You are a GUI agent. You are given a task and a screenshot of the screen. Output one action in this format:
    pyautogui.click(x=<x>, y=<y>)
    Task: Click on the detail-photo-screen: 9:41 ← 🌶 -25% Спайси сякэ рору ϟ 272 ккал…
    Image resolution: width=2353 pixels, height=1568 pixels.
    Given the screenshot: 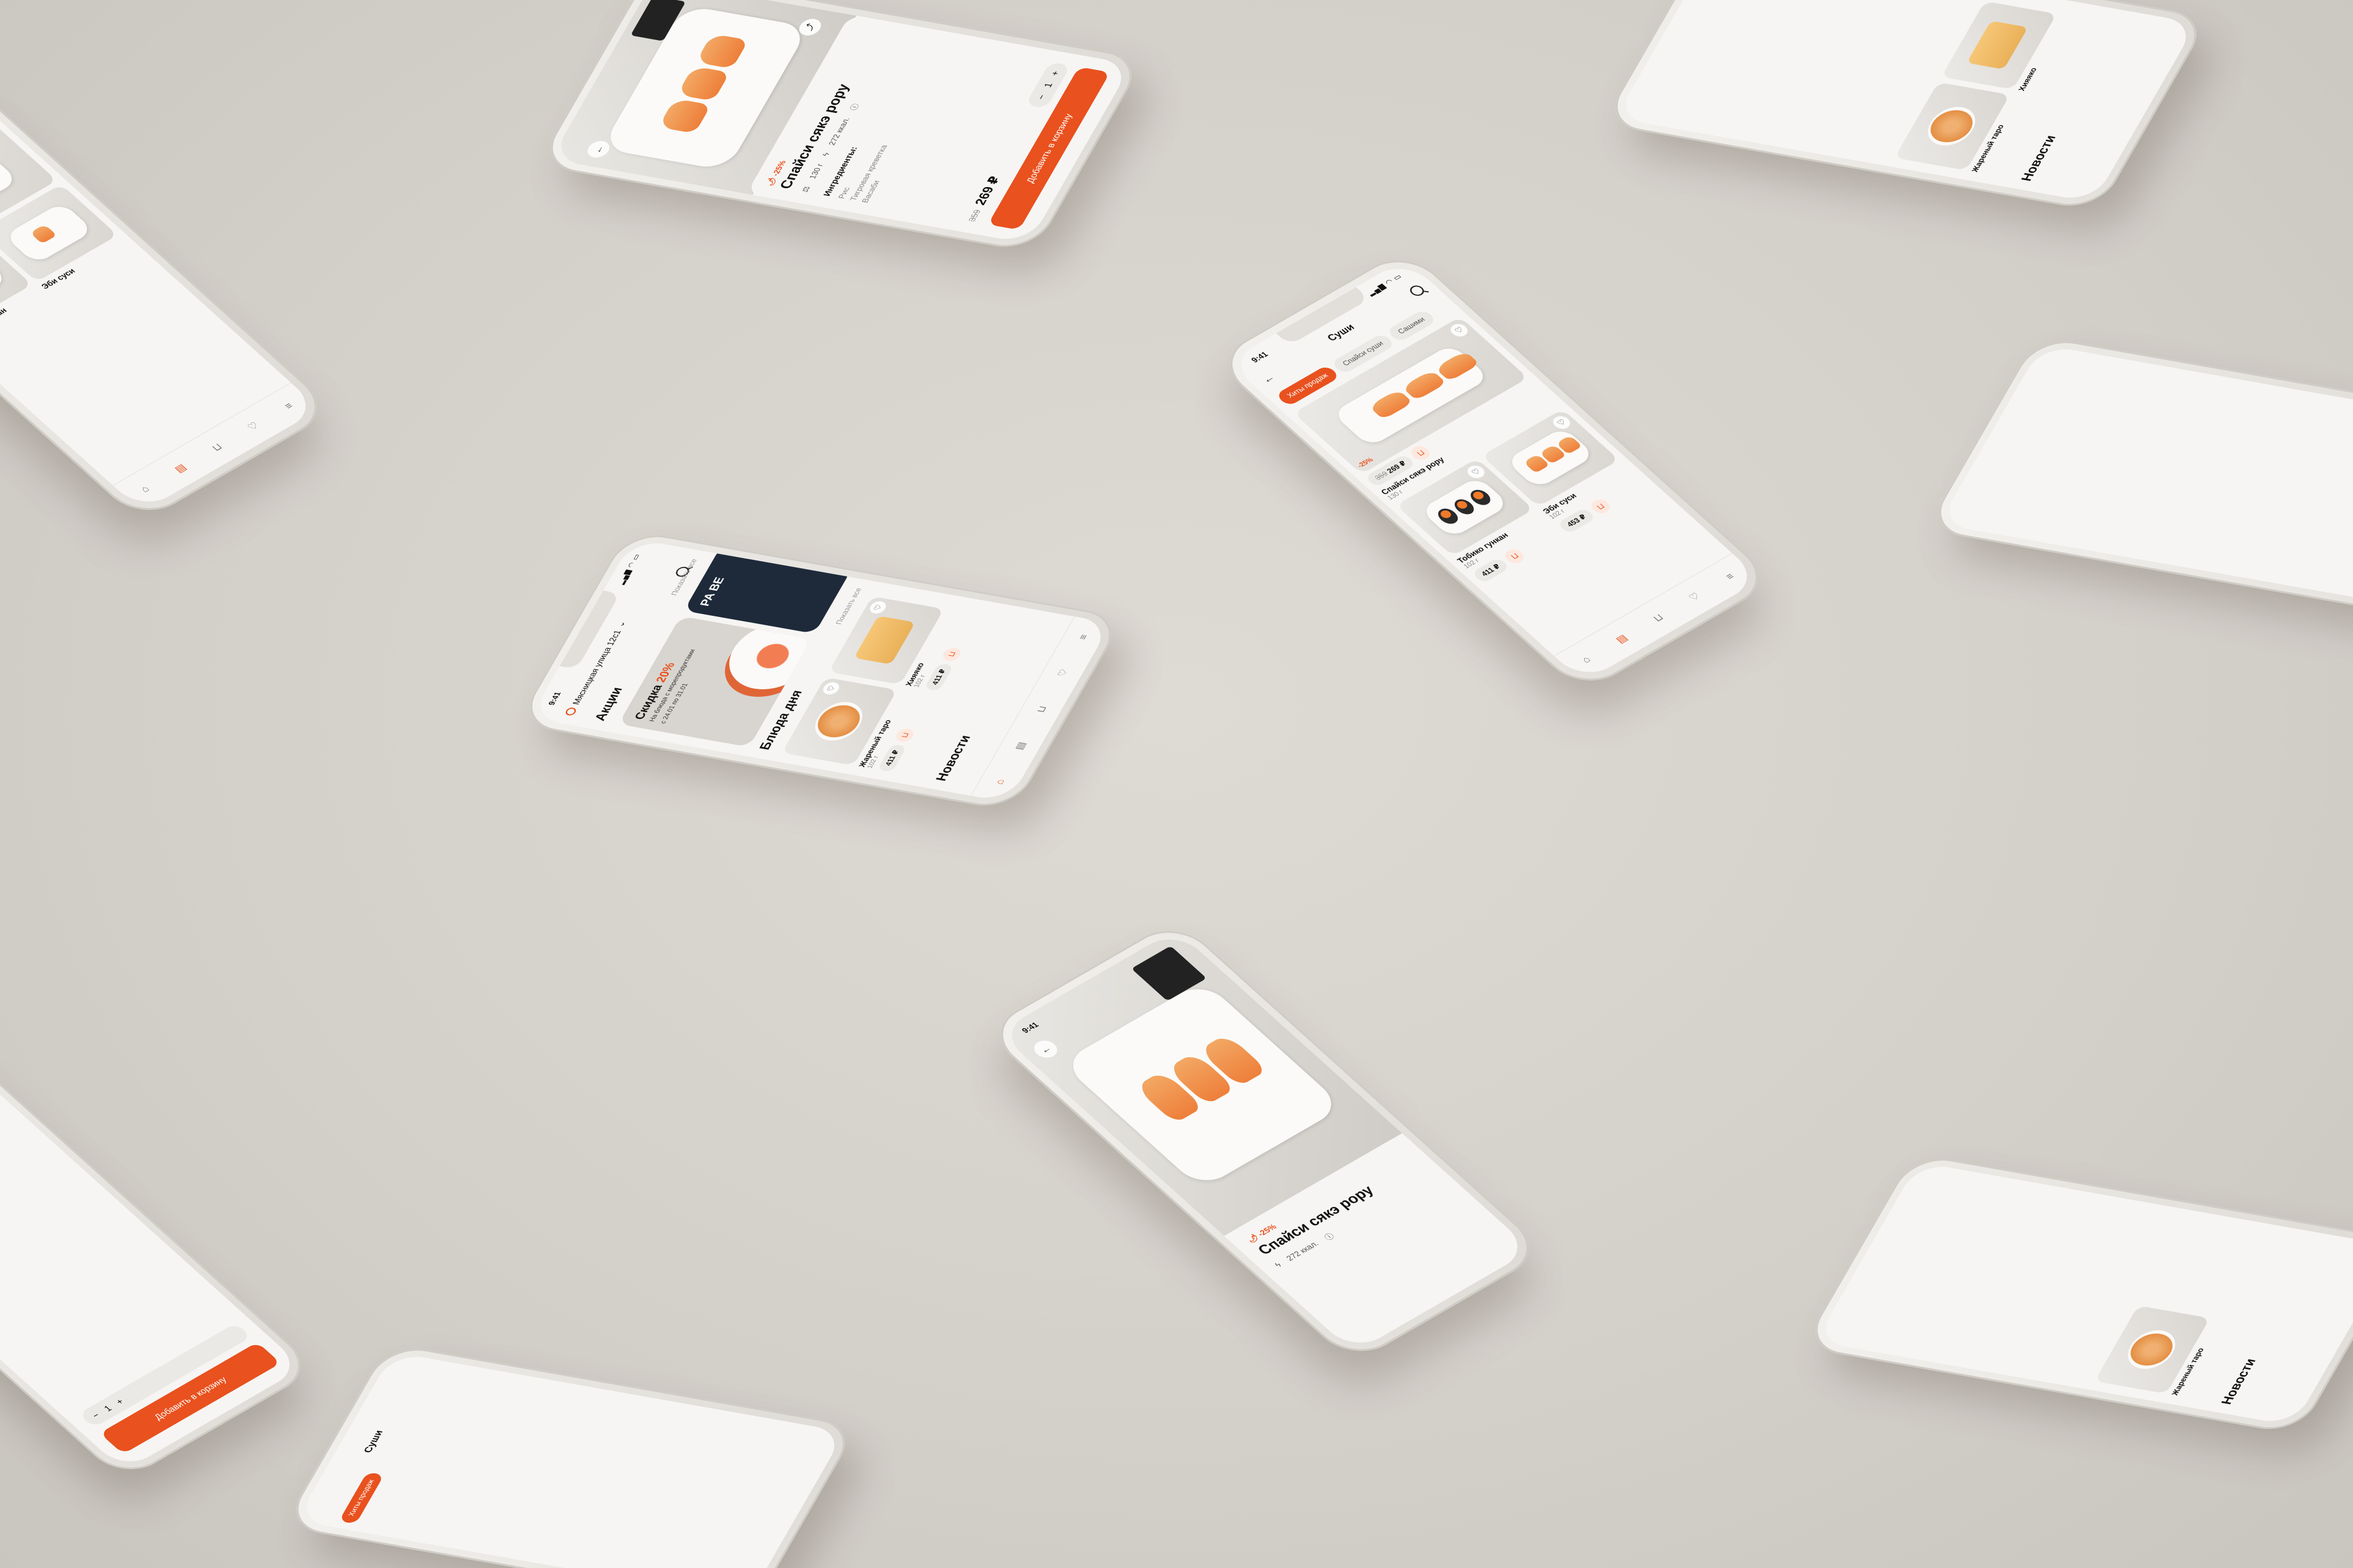 What is the action you would take?
    pyautogui.click(x=1265, y=1141)
    